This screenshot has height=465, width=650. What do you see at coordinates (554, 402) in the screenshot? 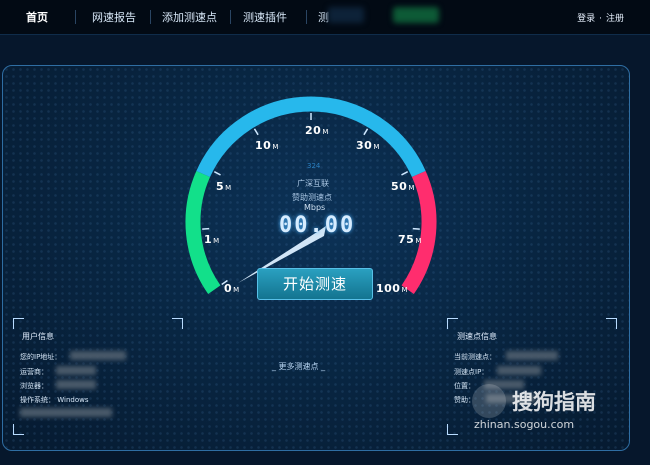
I see `watermark-brand: 搜狗指南` at bounding box center [554, 402].